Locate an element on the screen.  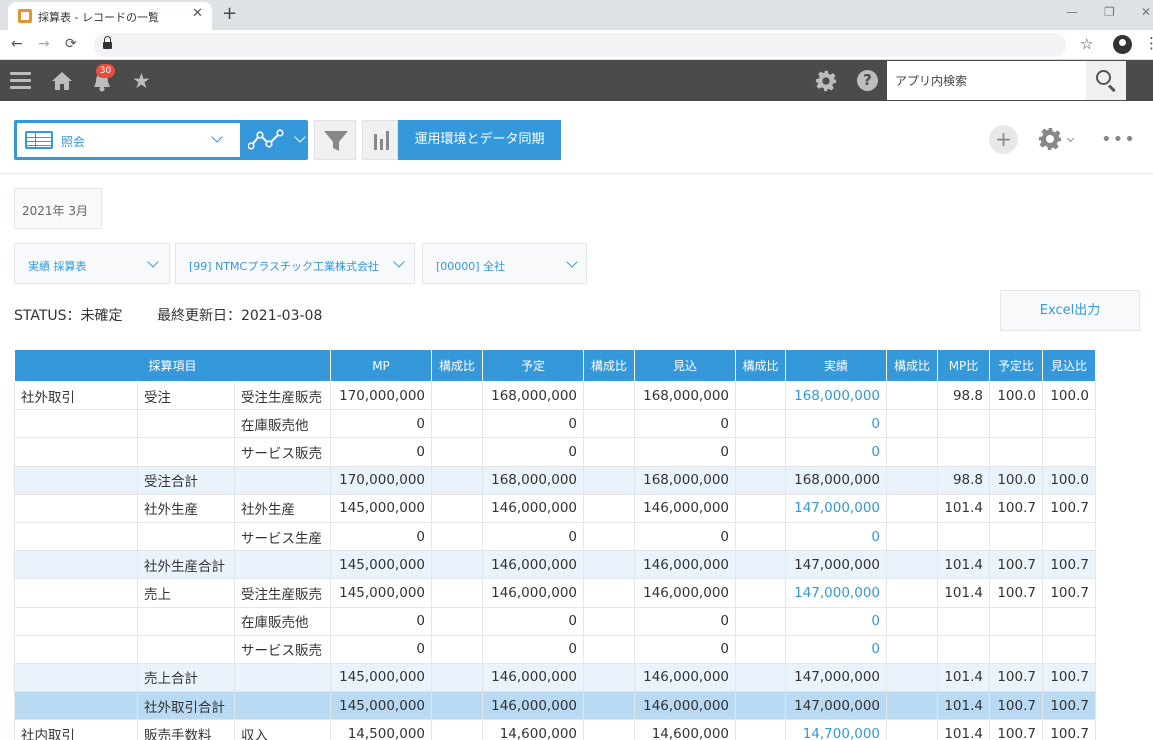
view-label: 照会 is located at coordinates (73, 142).